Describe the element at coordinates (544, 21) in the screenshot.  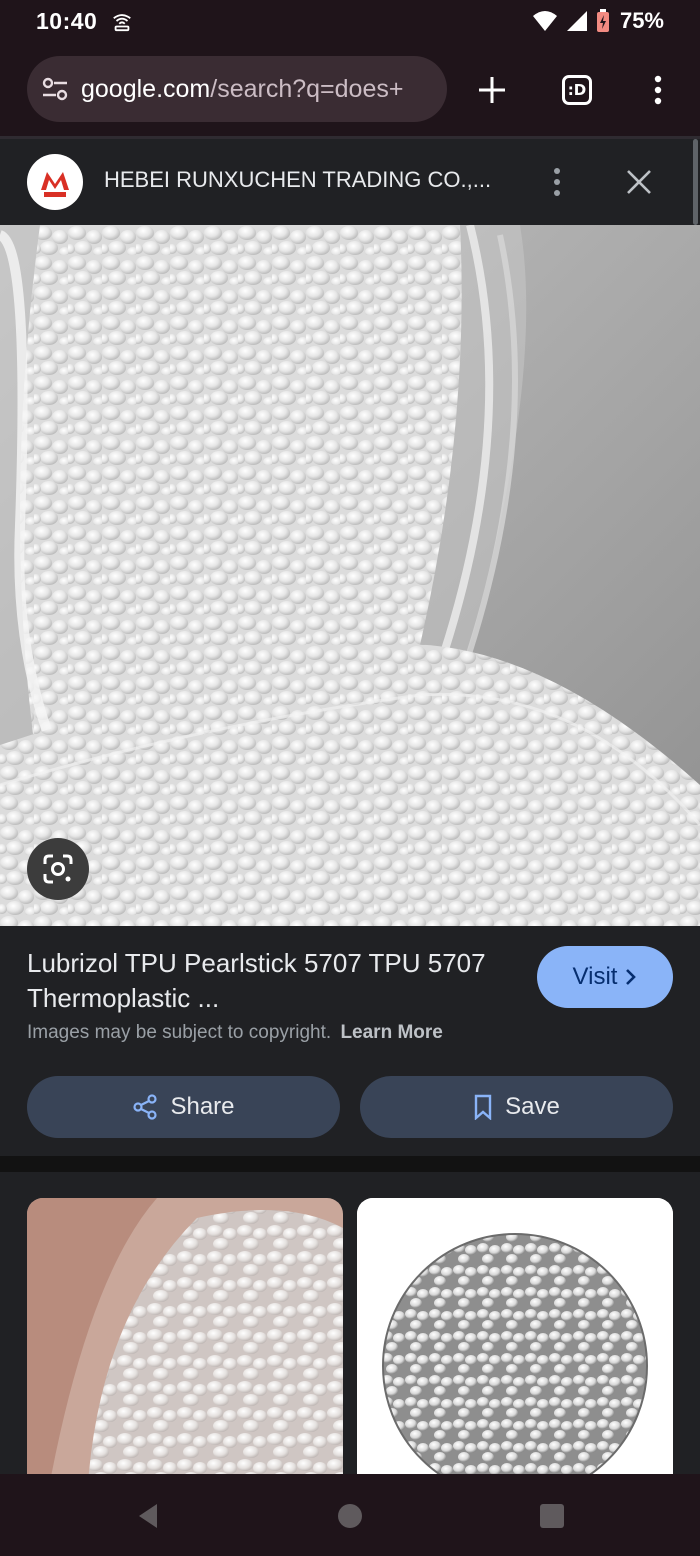
I see `wifi-icon` at that location.